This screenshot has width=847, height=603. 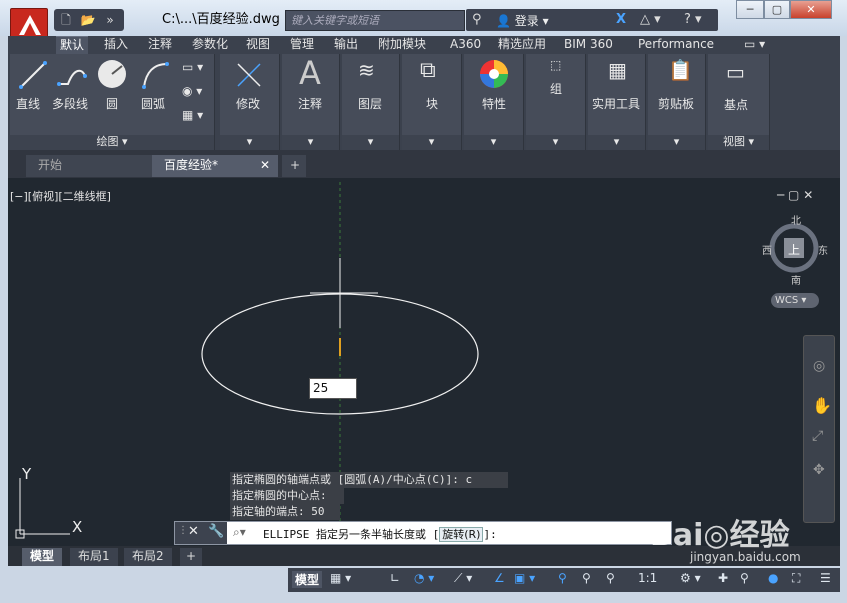 I want to click on annotation-visibility-icon: ⚲, so click(x=562, y=578).